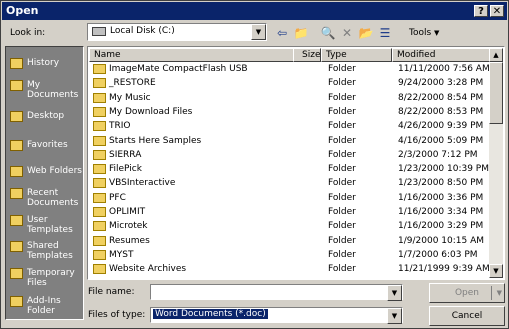 The image size is (509, 329). Describe the element at coordinates (441, 240) in the screenshot. I see `file-modified: 1/9/2000 10:15 AM` at that location.